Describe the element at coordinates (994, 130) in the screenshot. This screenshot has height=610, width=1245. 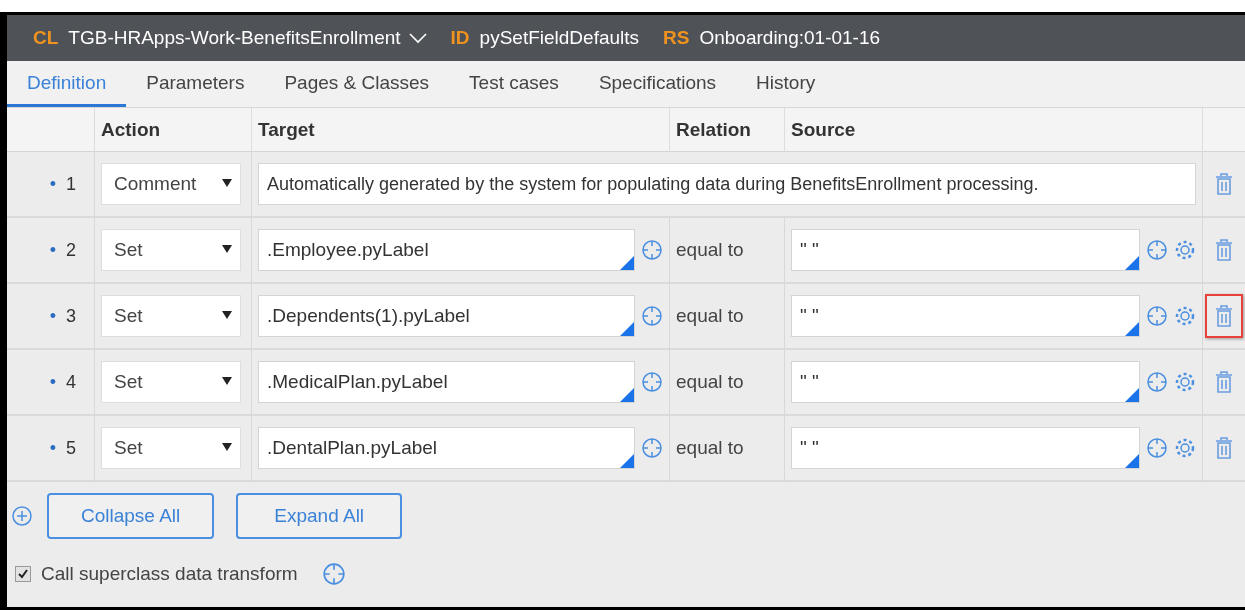
I see `column-header: Source` at that location.